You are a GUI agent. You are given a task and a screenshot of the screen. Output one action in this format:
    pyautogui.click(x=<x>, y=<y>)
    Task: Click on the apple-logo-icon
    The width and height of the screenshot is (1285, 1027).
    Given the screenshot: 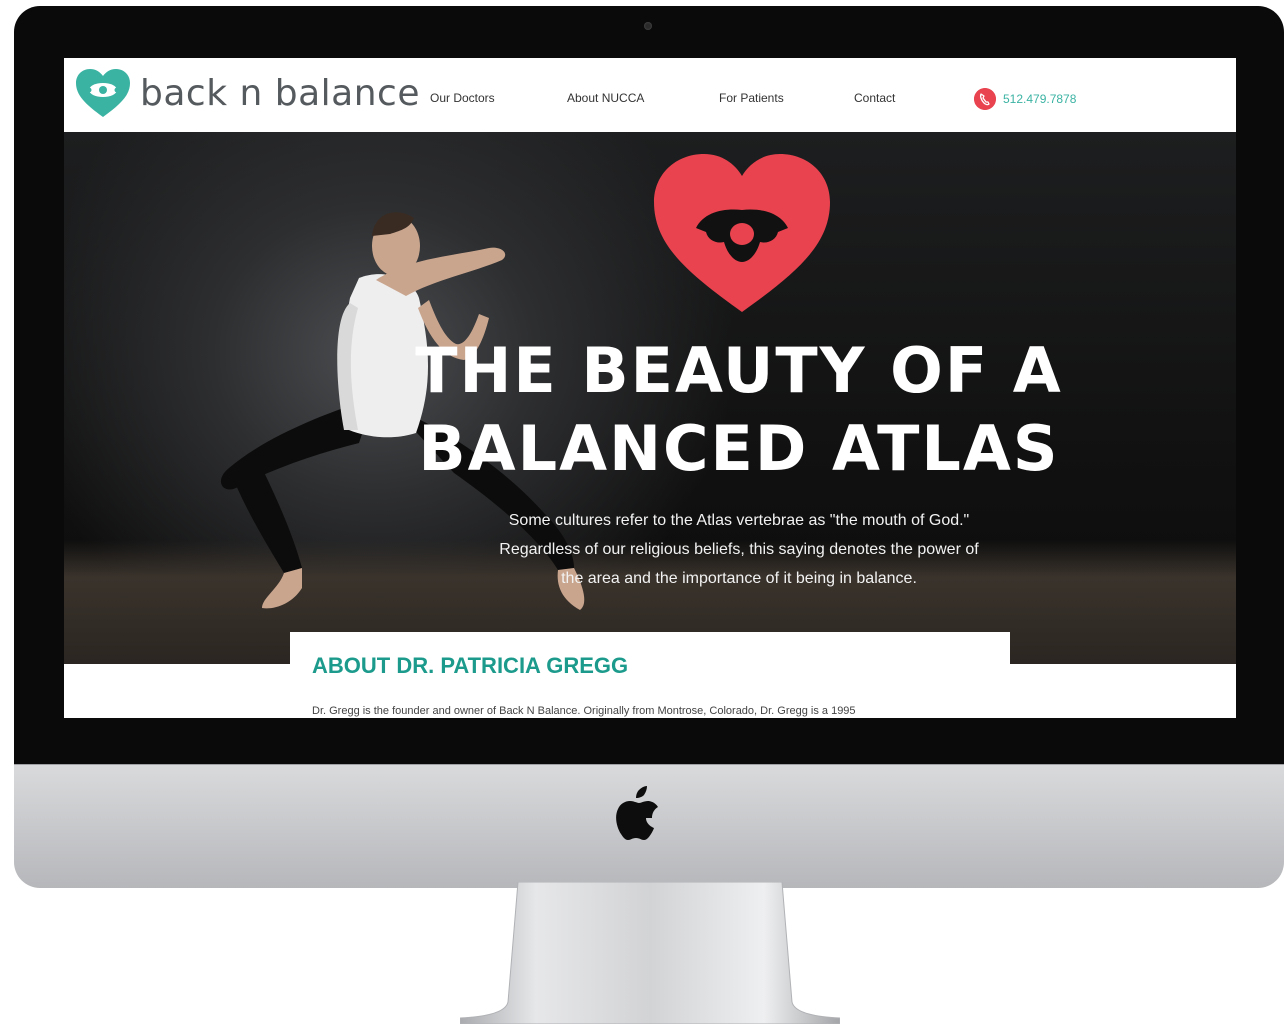 What is the action you would take?
    pyautogui.click(x=637, y=813)
    